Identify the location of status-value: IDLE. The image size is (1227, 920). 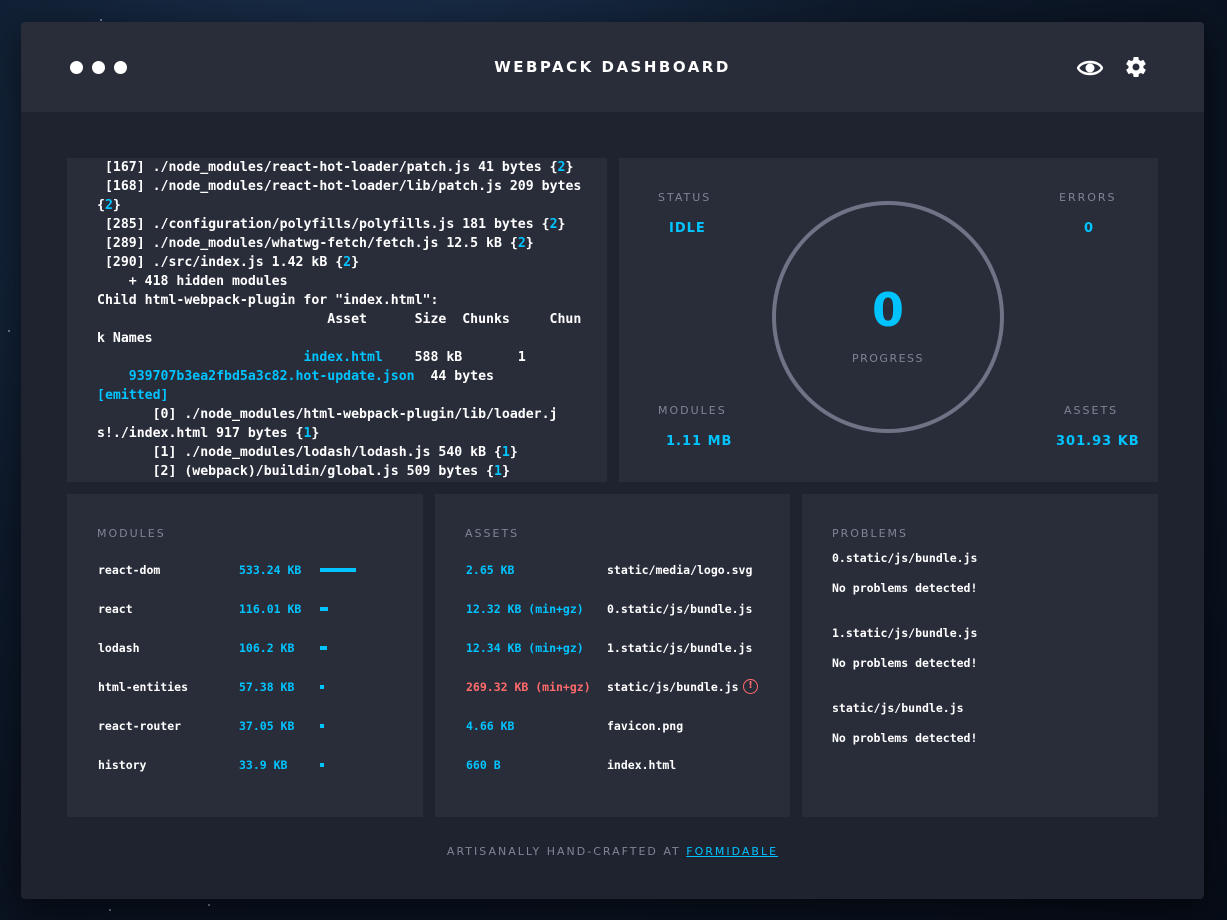
(687, 228).